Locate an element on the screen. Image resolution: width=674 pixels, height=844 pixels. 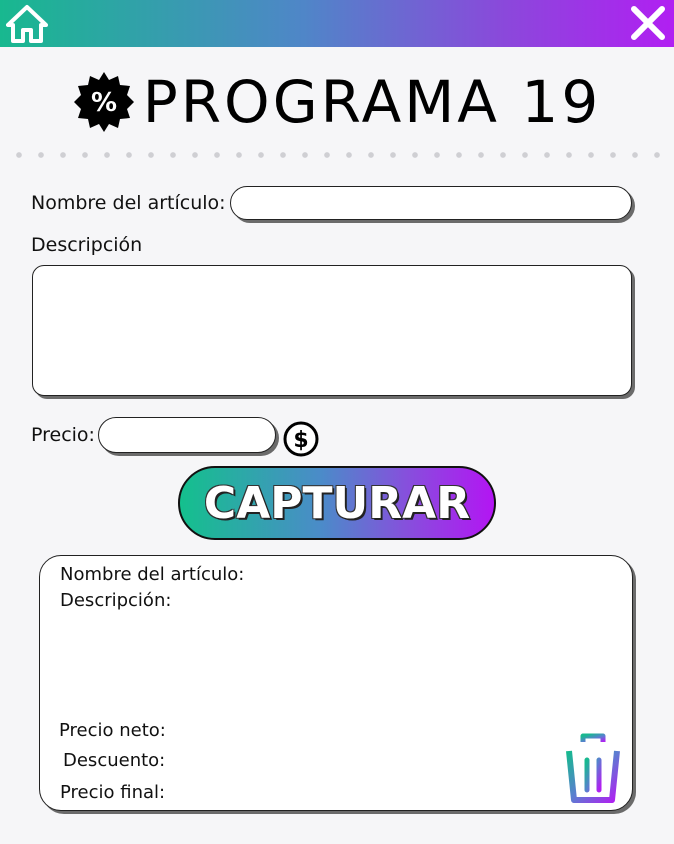
description-label: Descripción is located at coordinates (87, 245).